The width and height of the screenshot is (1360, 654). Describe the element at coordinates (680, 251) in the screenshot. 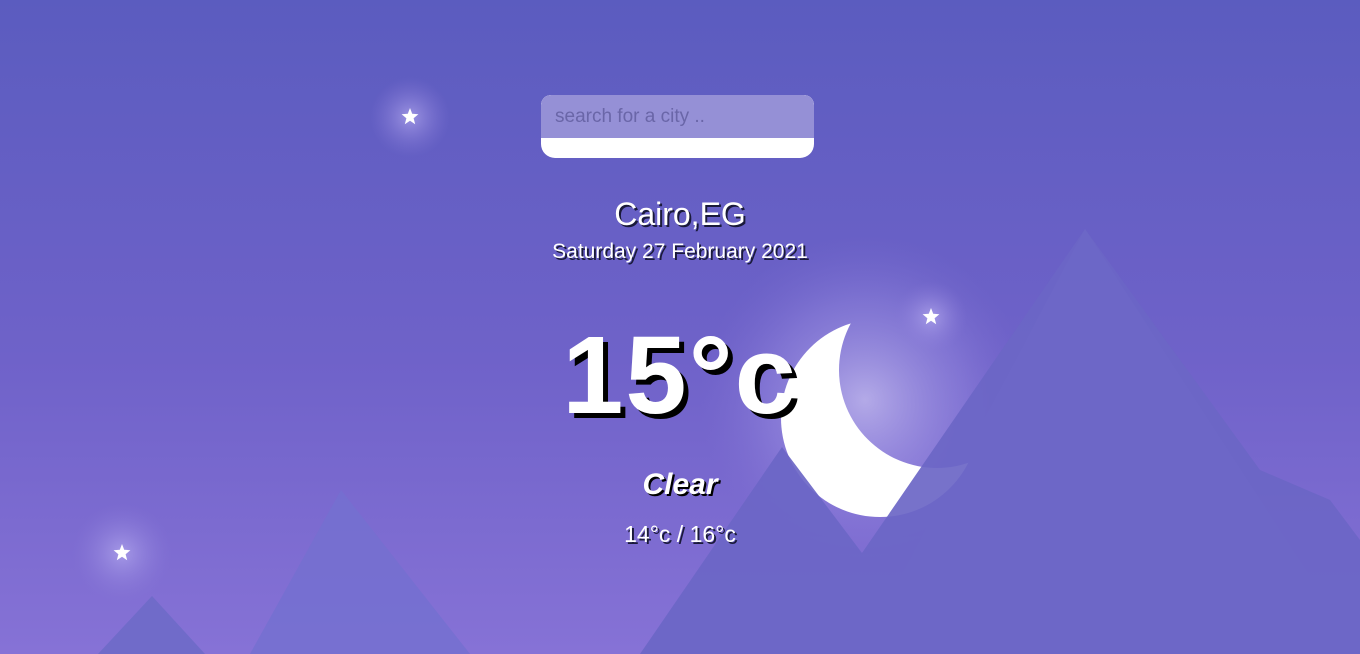

I see `current-date: Saturday 27 February 2021` at that location.